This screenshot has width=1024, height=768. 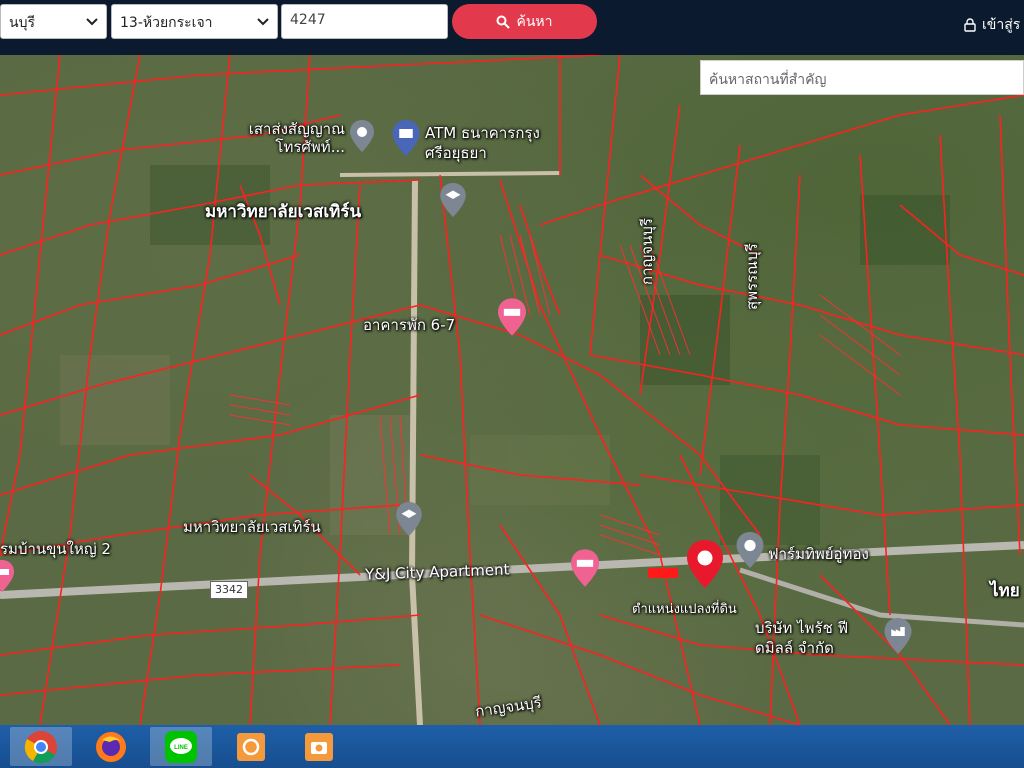 What do you see at coordinates (1001, 25) in the screenshot?
I see `login-label: เข้าสู่ร` at bounding box center [1001, 25].